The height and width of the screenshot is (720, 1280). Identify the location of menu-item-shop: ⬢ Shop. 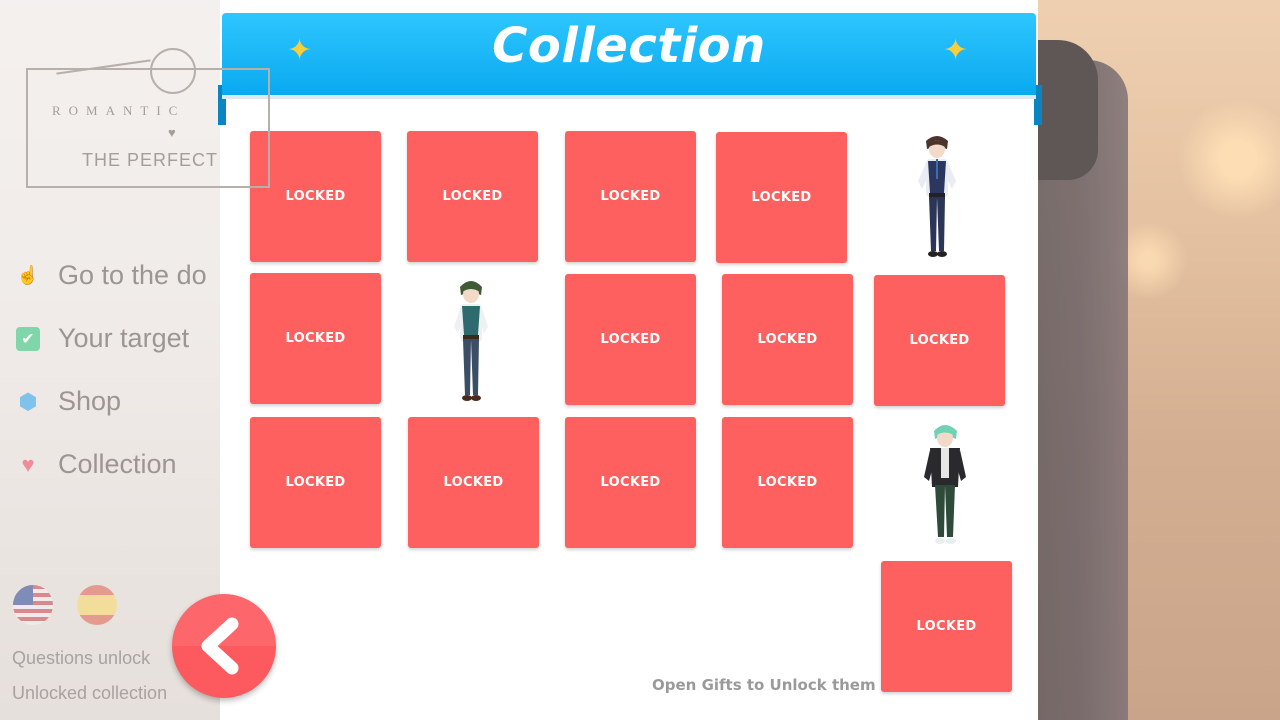
(68, 401).